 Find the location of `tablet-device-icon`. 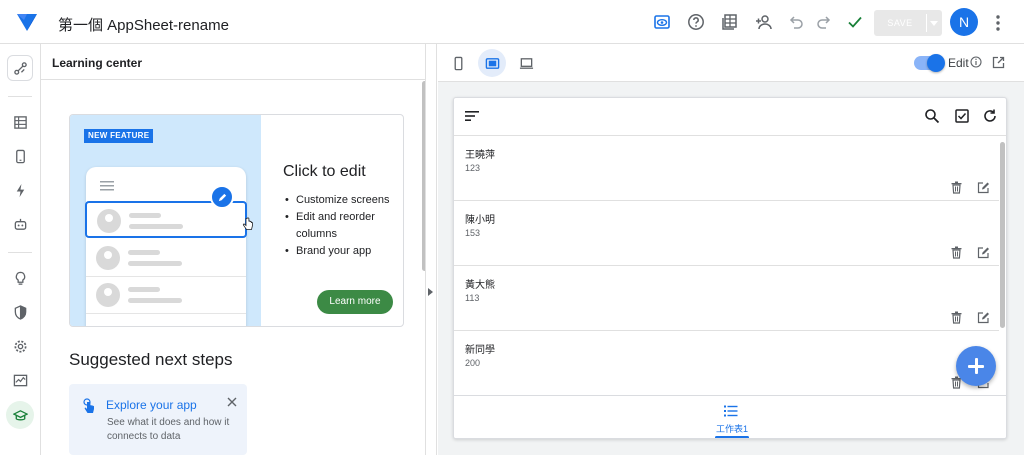

tablet-device-icon is located at coordinates (492, 63).